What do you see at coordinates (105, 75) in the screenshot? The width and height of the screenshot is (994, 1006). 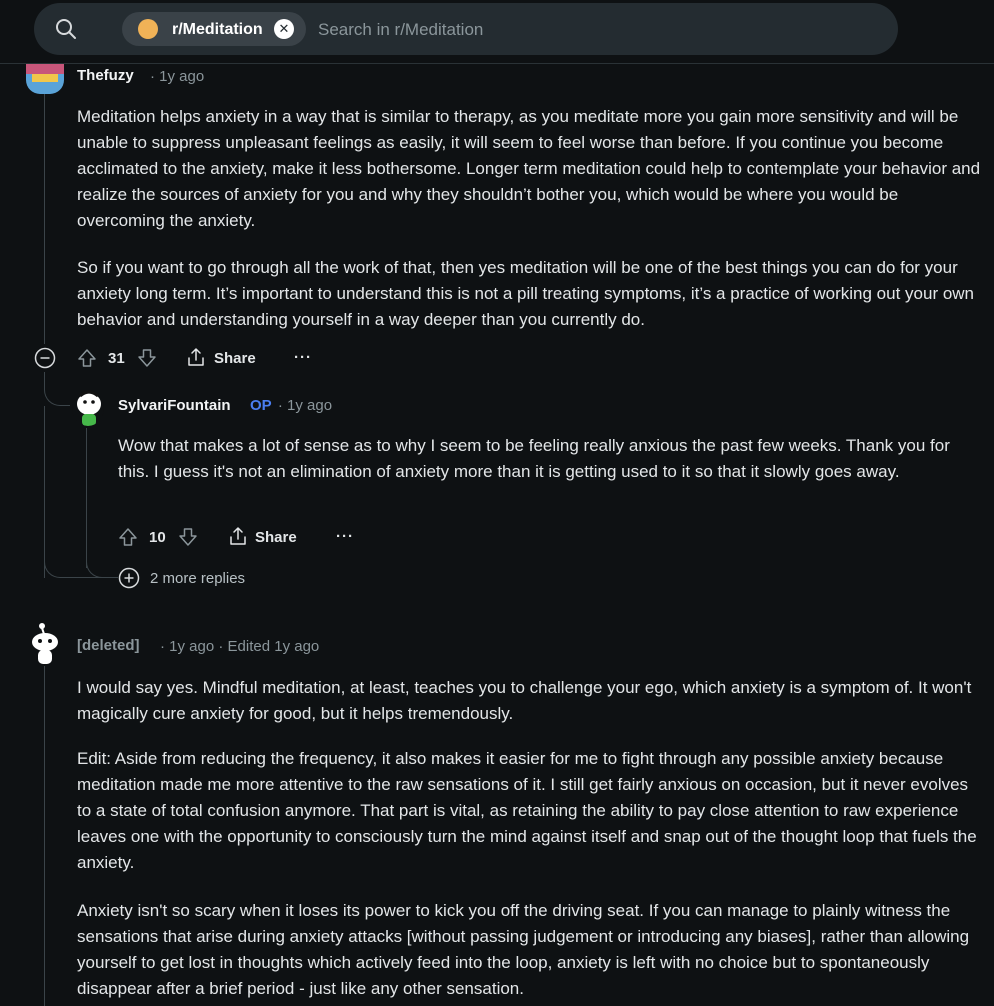 I see `comment-author: Thefuzy` at bounding box center [105, 75].